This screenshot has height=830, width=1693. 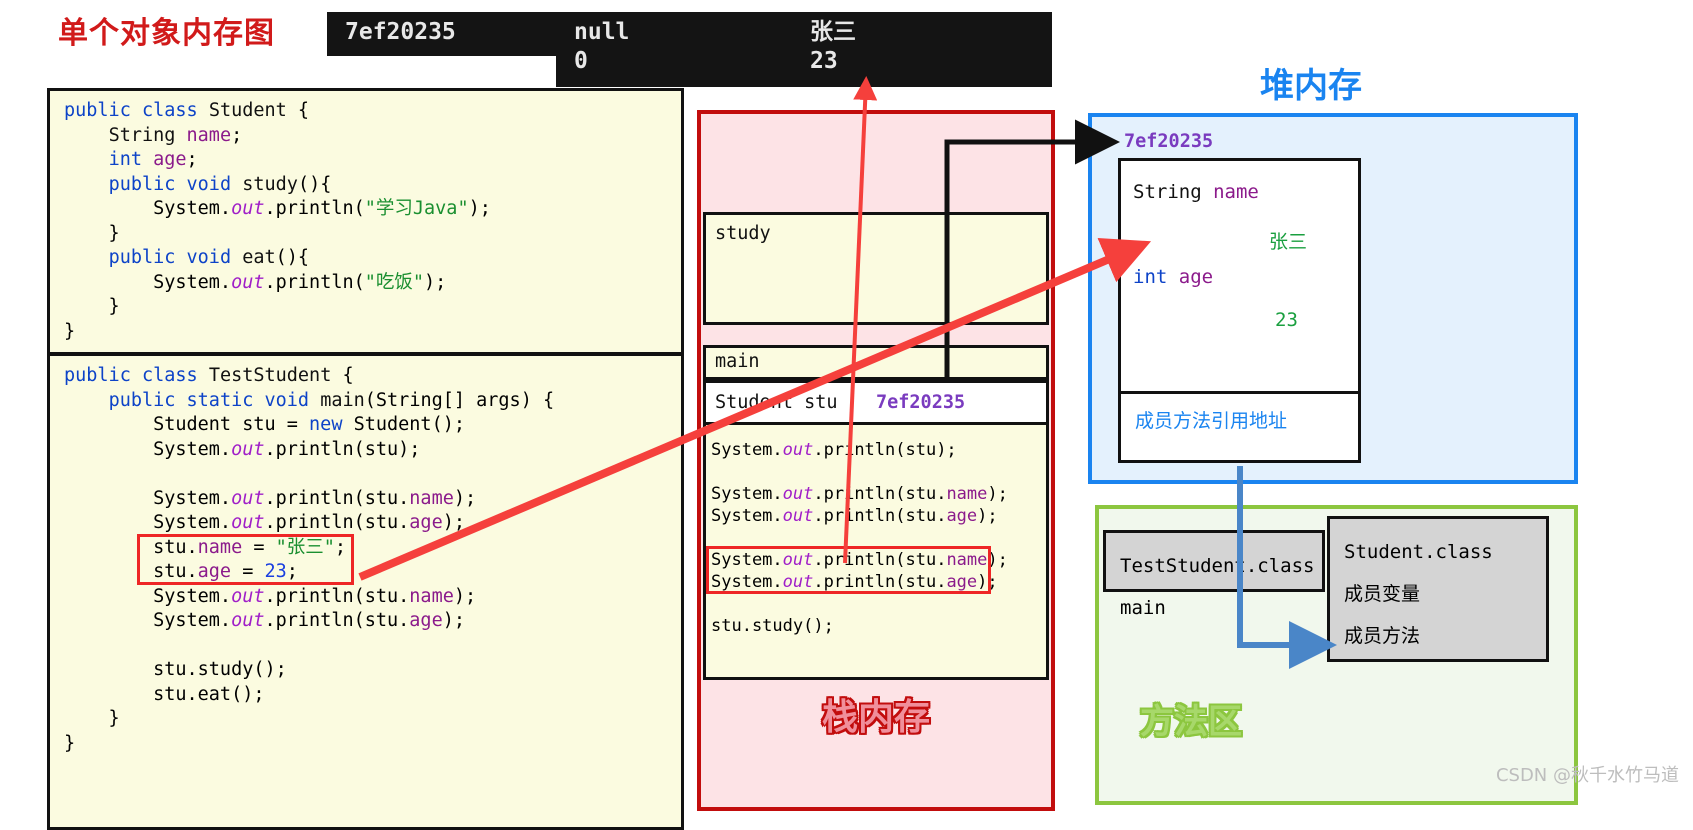 What do you see at coordinates (1288, 242) in the screenshot?
I see `heap-field-name-value: 张三` at bounding box center [1288, 242].